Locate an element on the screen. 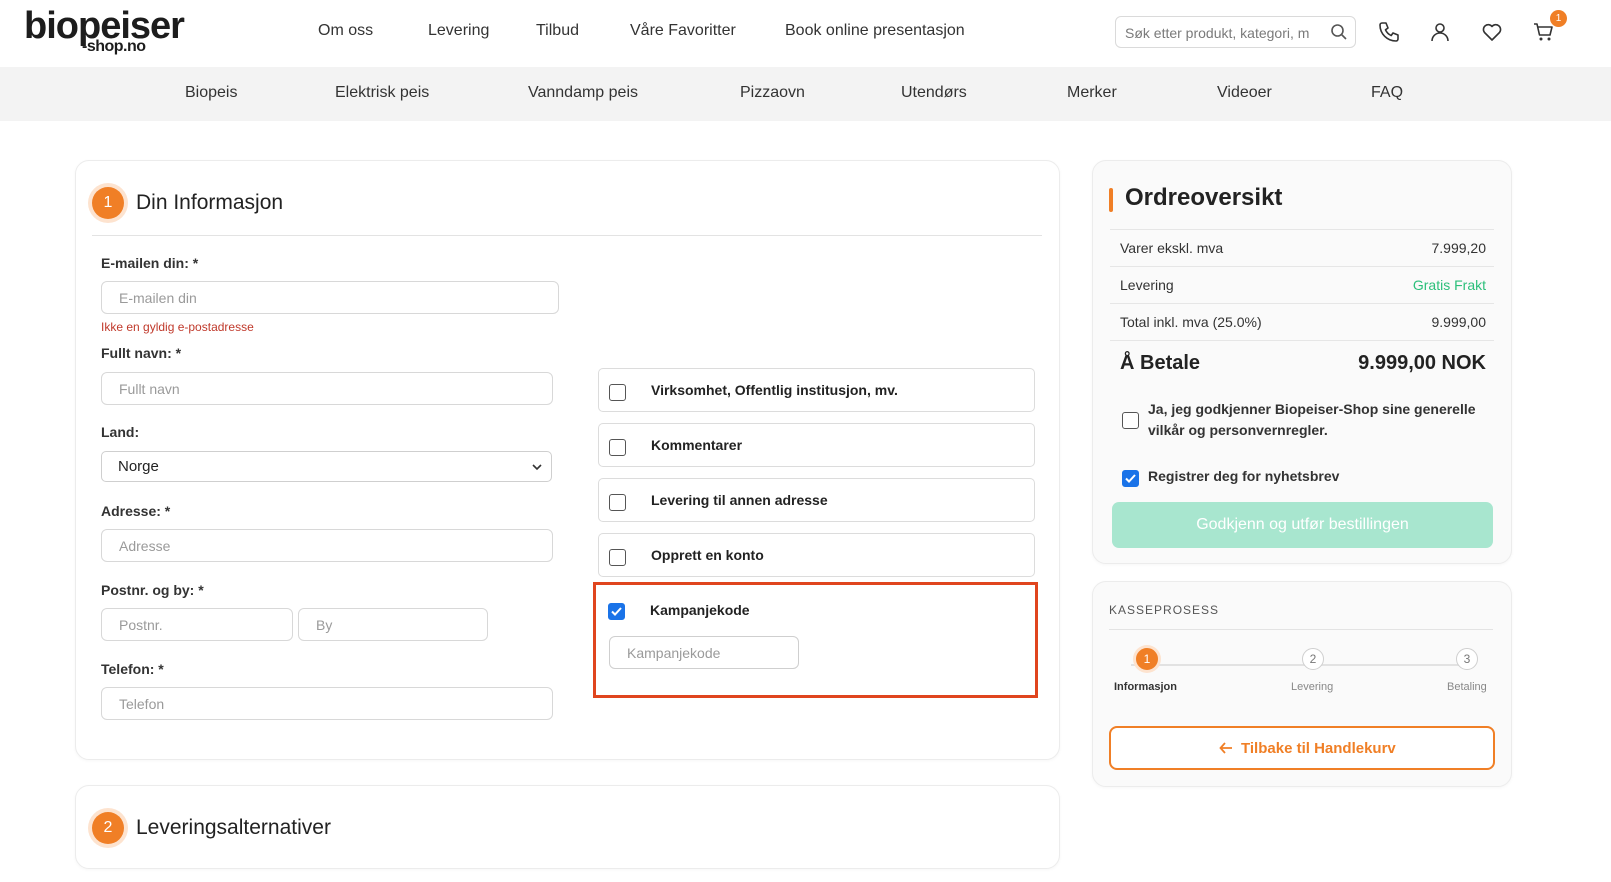 This screenshot has width=1611, height=882. step-number: 1 is located at coordinates (108, 203).